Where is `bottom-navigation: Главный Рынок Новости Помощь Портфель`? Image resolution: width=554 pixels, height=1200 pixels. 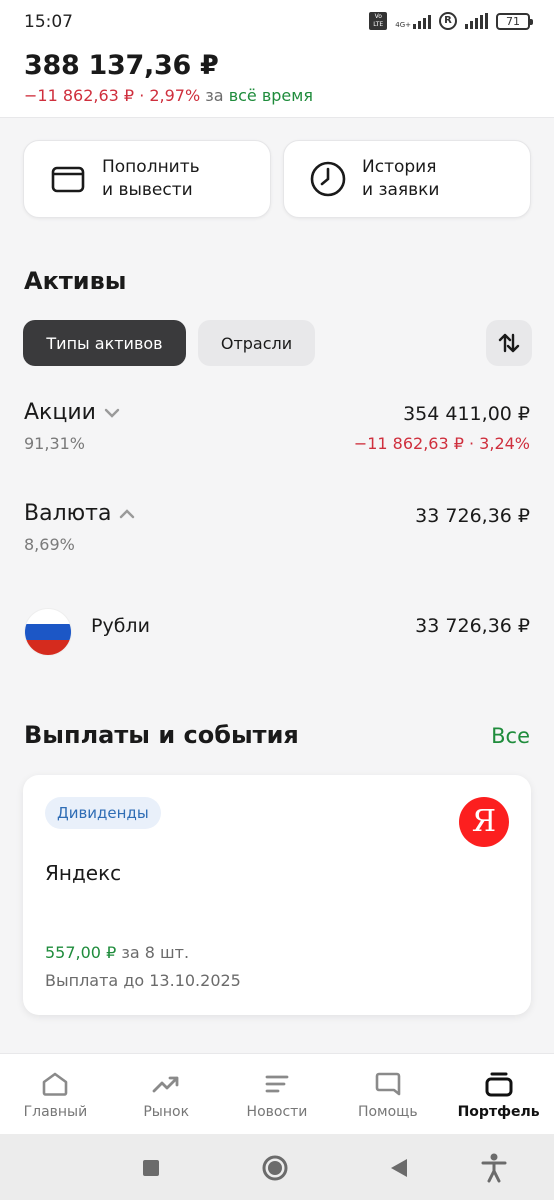
bottom-navigation: Главный Рынок Новости Помощь Портфель is located at coordinates (277, 1093).